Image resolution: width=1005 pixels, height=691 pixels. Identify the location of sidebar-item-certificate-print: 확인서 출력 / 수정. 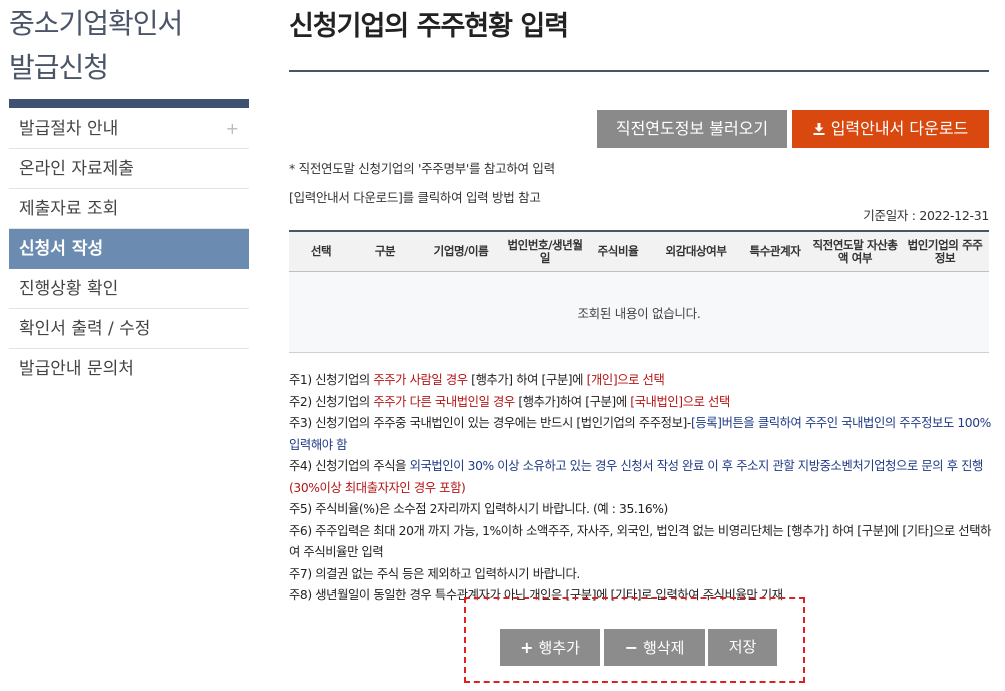
(129, 329).